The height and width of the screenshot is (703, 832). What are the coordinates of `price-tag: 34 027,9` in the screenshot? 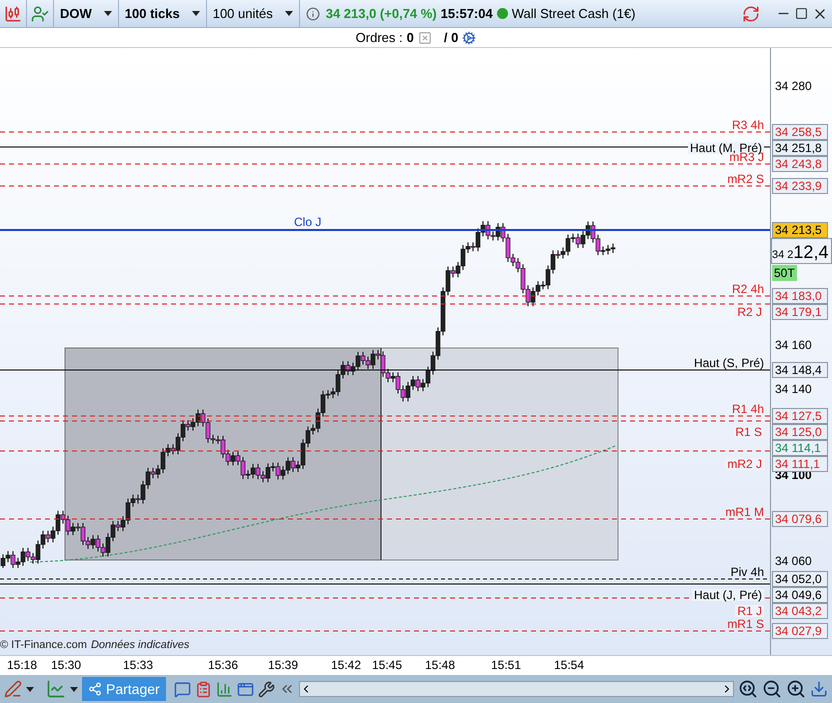 It's located at (800, 630).